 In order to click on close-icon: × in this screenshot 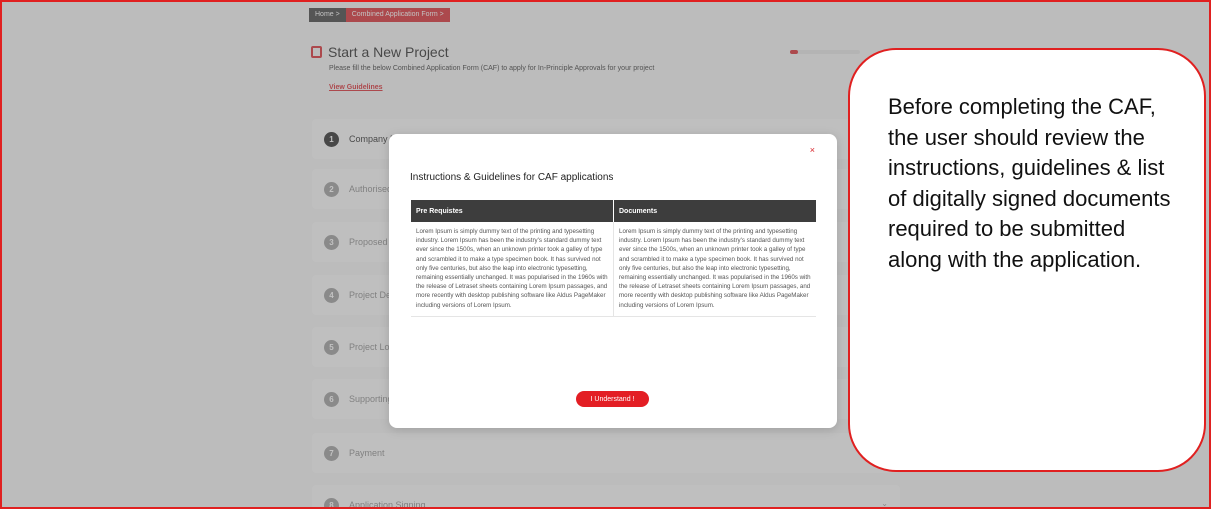, I will do `click(812, 150)`.